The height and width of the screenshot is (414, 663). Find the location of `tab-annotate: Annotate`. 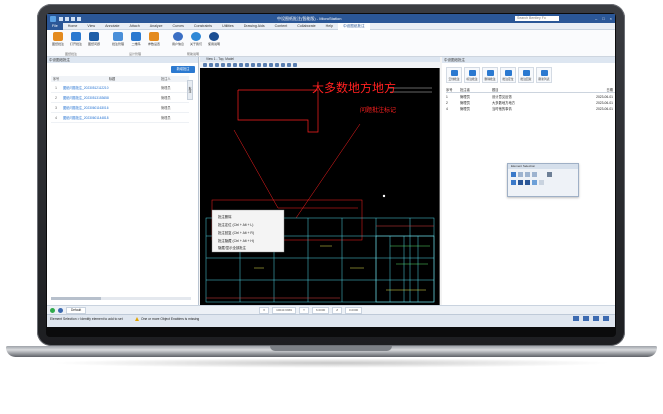

tab-annotate: Annotate is located at coordinates (112, 26).